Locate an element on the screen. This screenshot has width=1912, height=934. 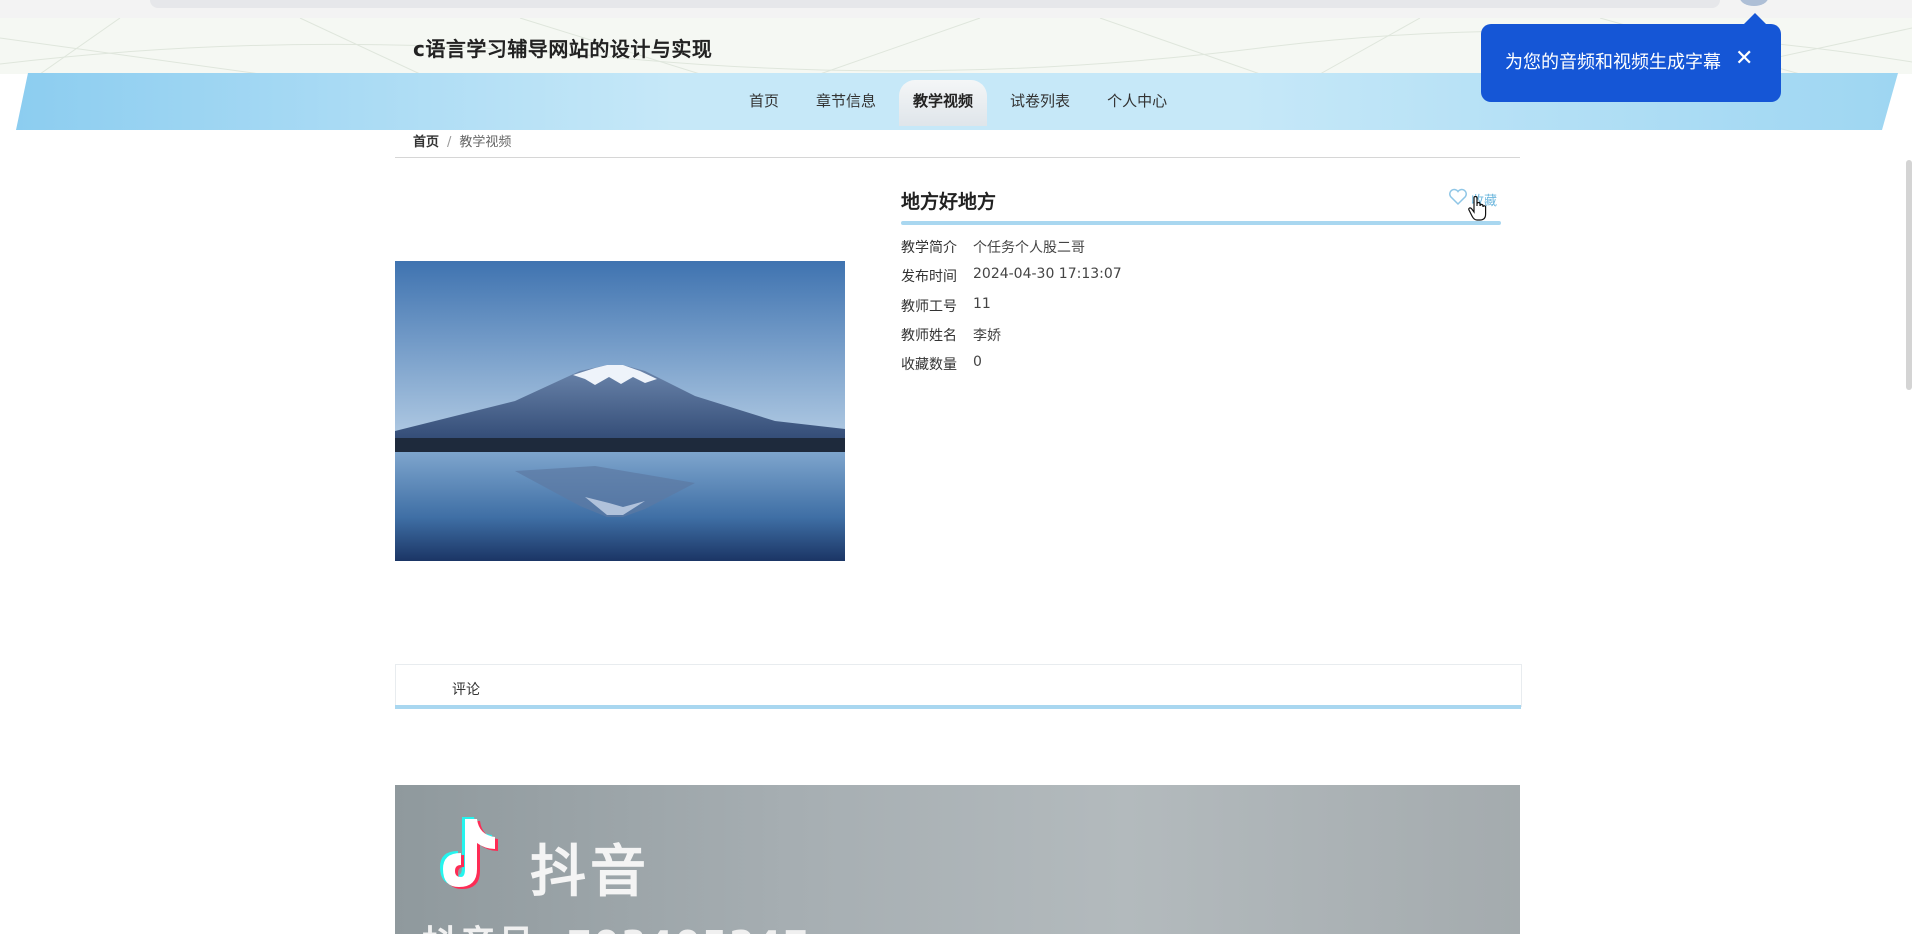
nav-item-chapters: 章节信息 is located at coordinates (846, 103).